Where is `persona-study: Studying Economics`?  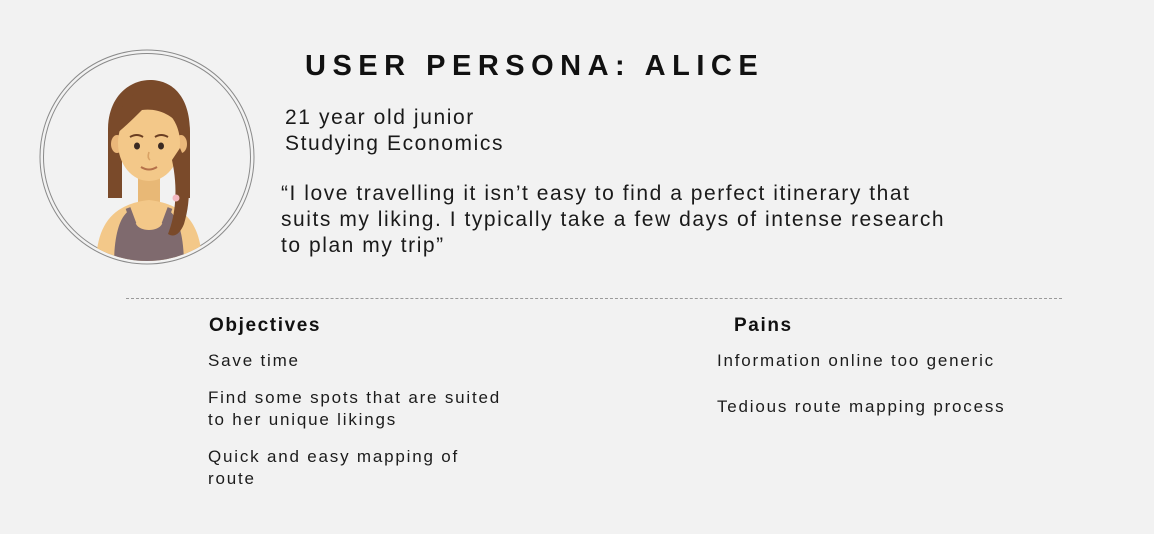
persona-study: Studying Economics is located at coordinates (395, 143).